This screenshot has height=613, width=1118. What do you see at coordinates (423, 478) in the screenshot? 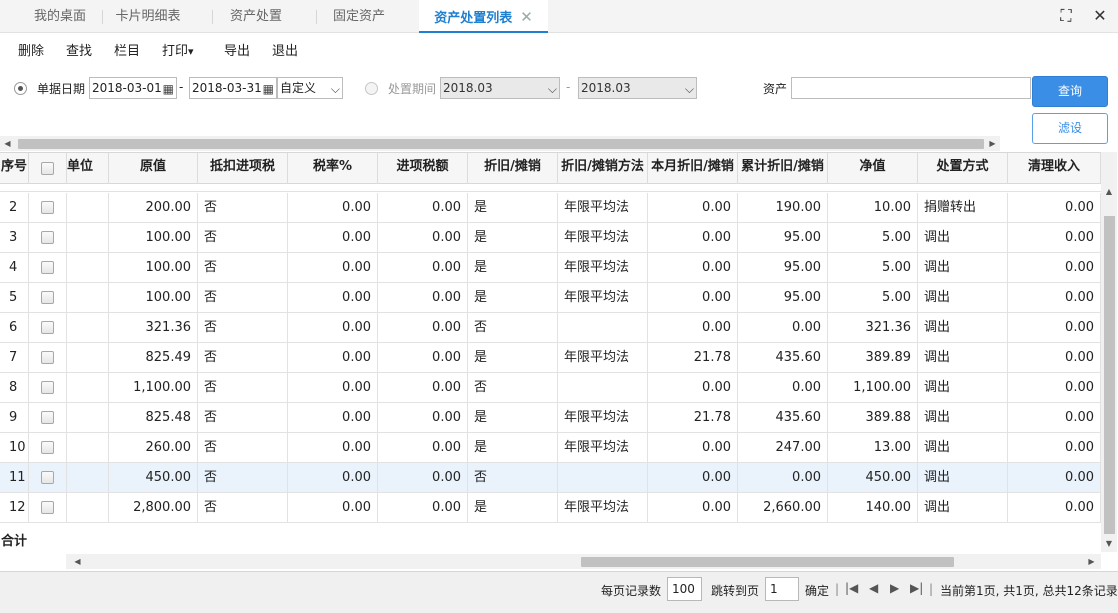
I see `cell-input-tax: 0.00` at bounding box center [423, 478].